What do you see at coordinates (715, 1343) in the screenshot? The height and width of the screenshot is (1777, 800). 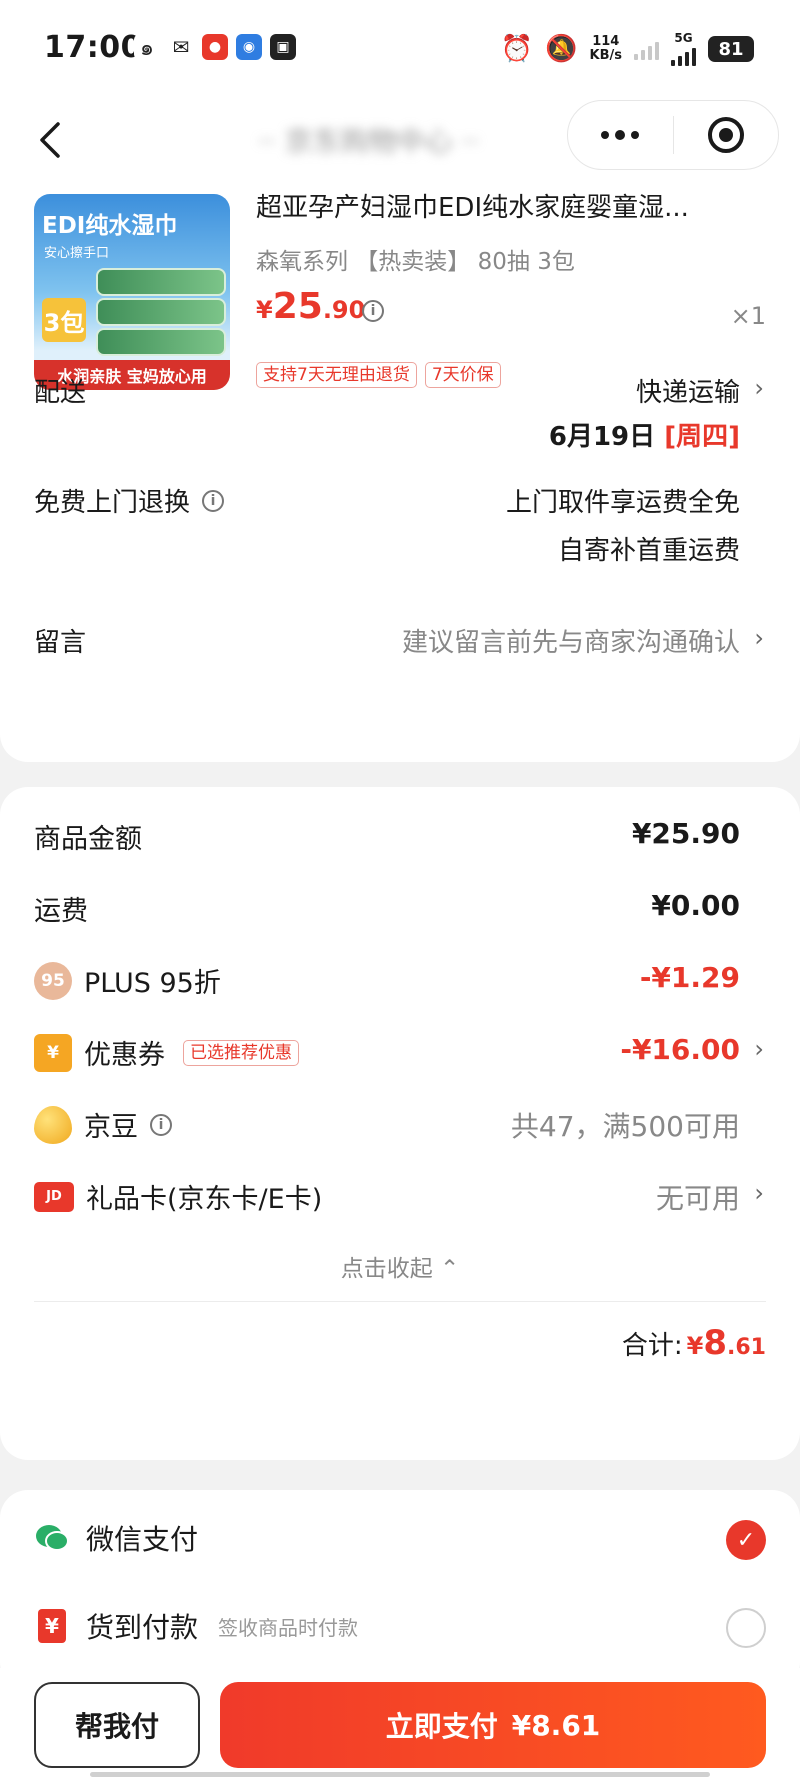 I see `total-integer: 8` at bounding box center [715, 1343].